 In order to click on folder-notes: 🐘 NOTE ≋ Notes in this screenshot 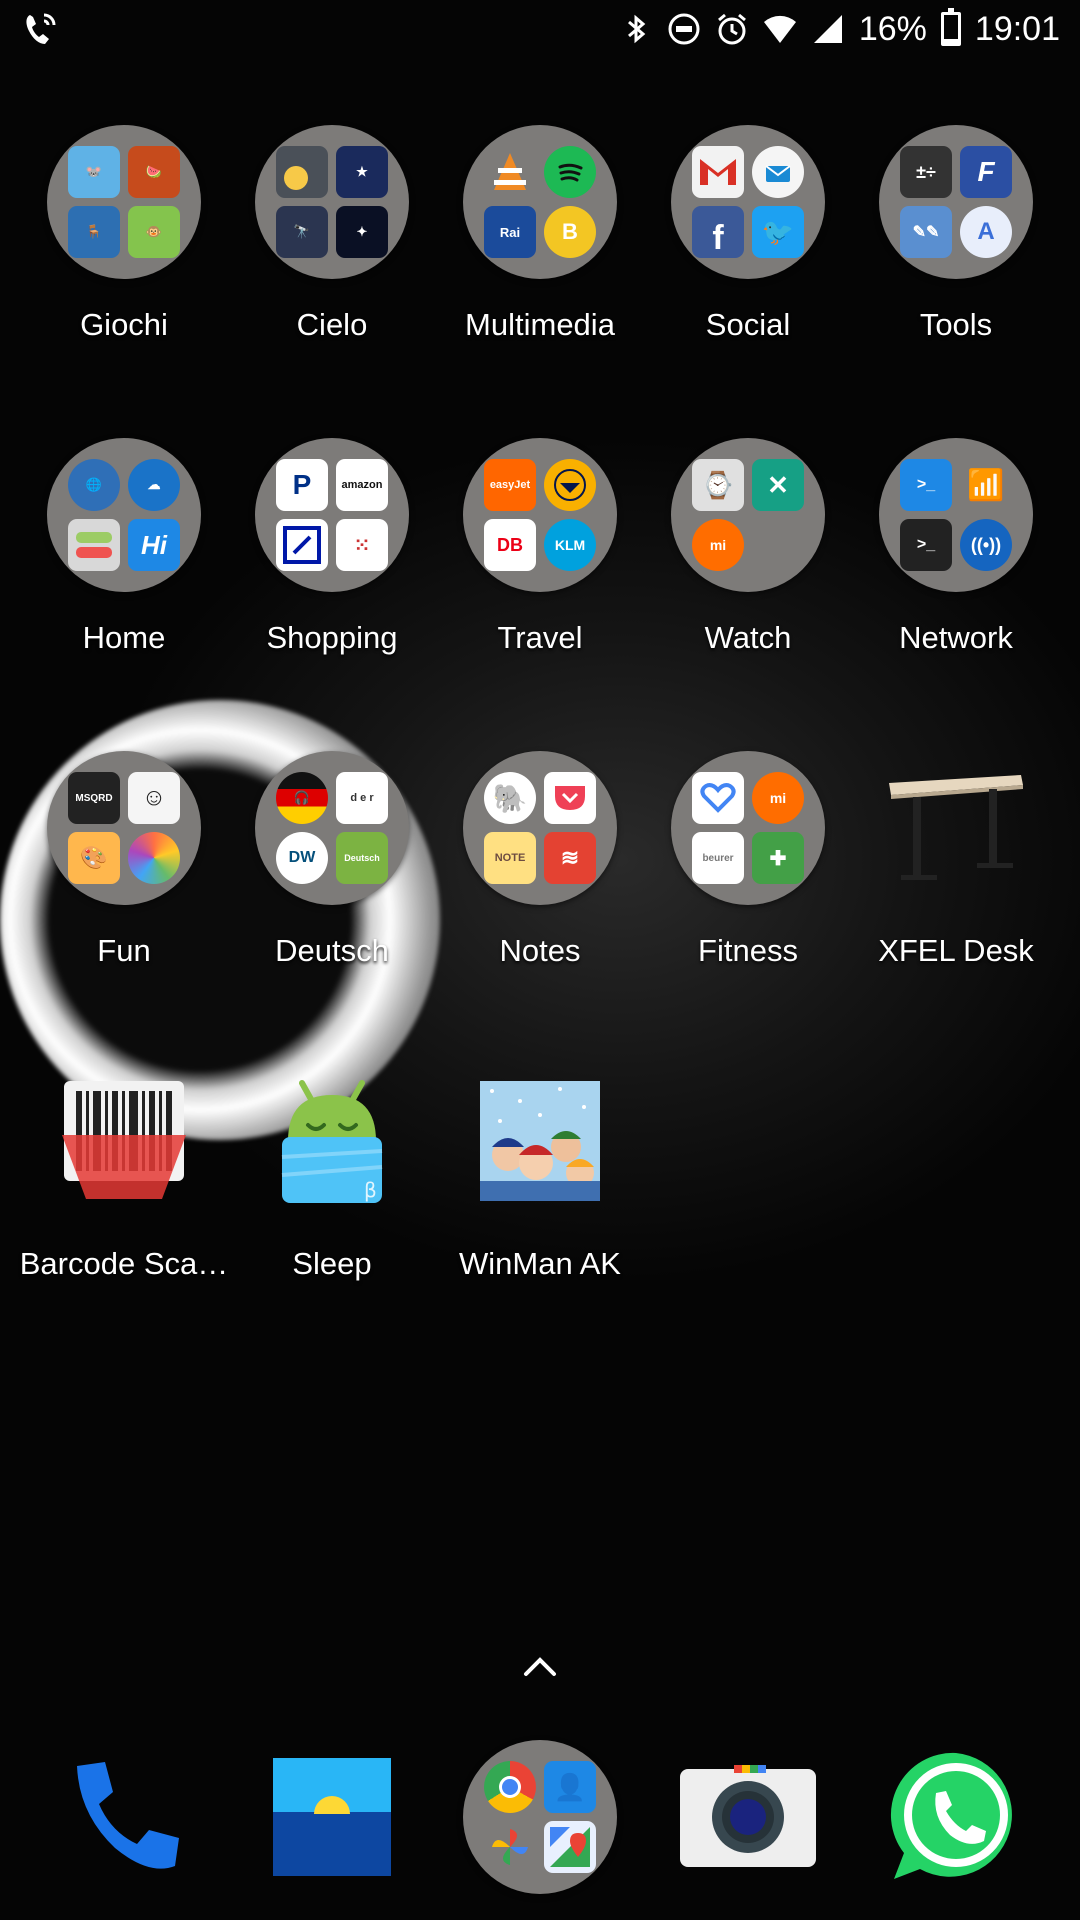, I will do `click(540, 907)`.